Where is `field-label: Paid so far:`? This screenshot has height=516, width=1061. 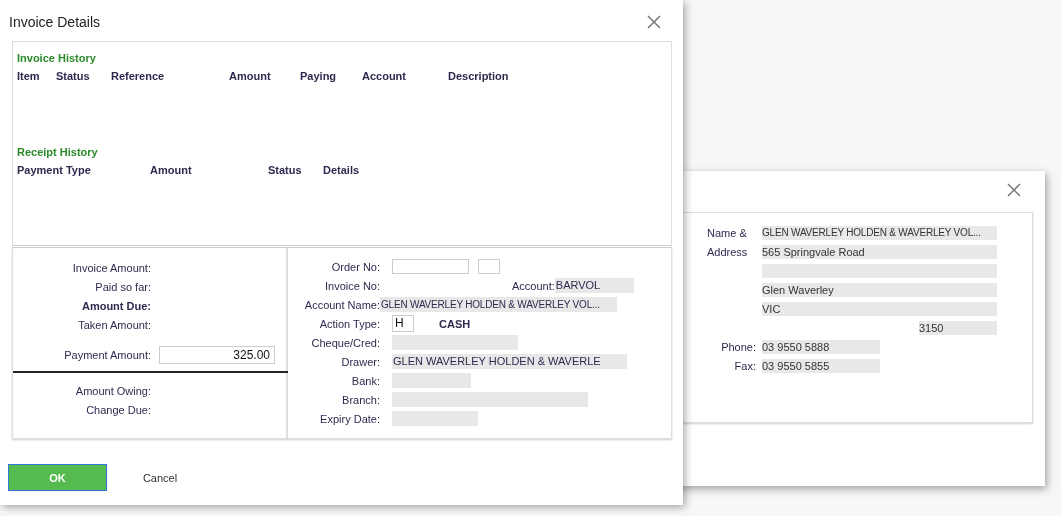
field-label: Paid so far: is located at coordinates (122, 286).